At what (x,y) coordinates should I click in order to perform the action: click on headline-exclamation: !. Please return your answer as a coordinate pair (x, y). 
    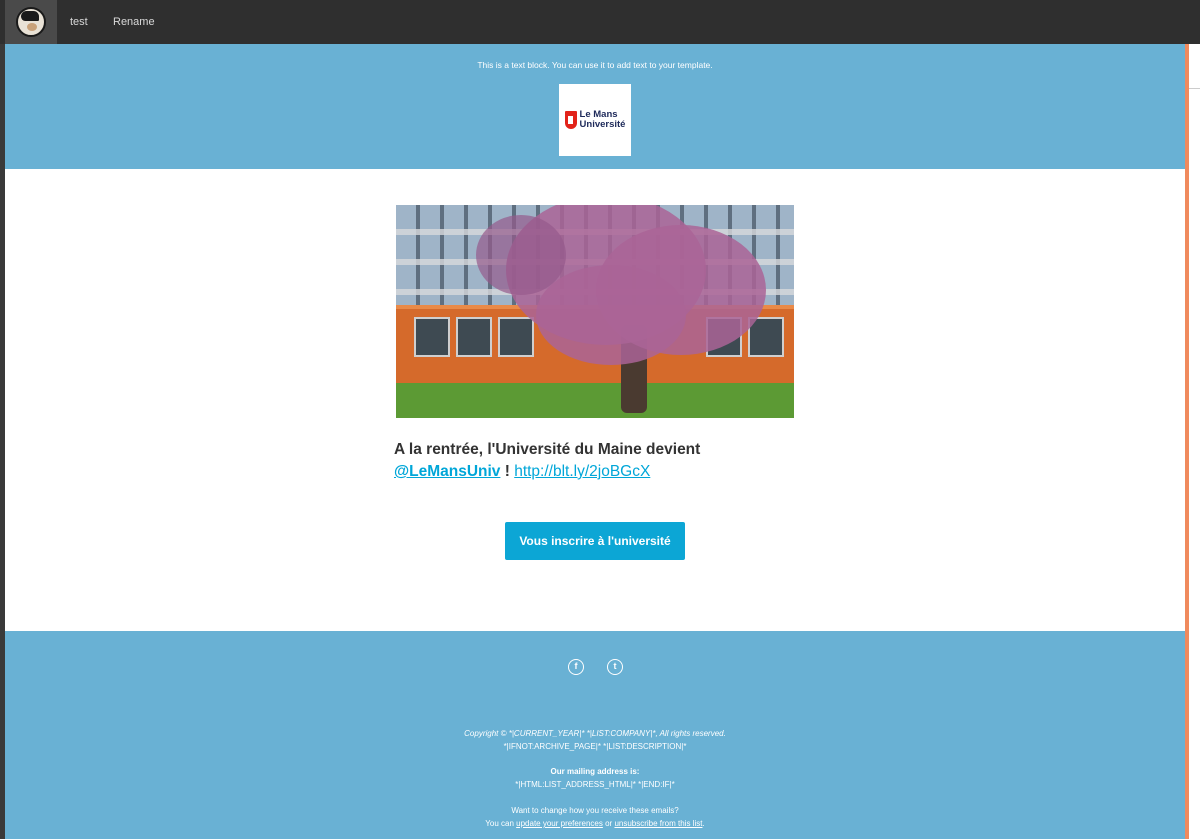
    Looking at the image, I should click on (507, 471).